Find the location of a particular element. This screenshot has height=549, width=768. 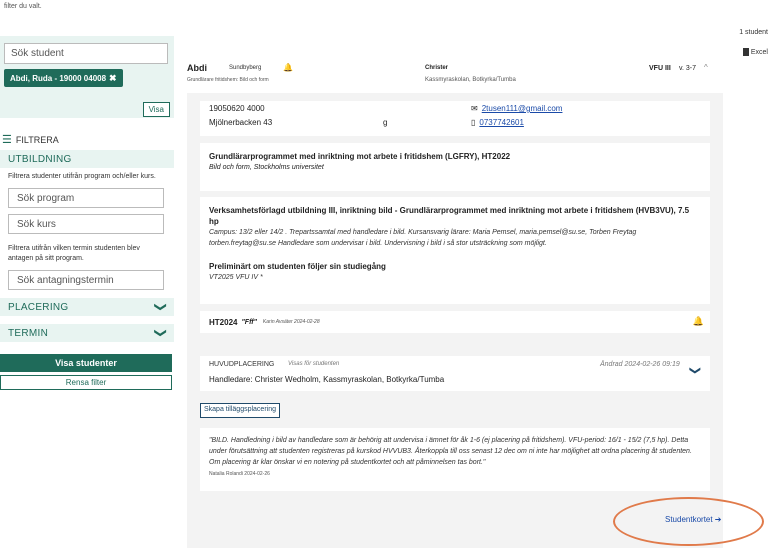

reminder-card: HT2024 "Fff" Karin Avsäter 2024-02-28 🔔 is located at coordinates (455, 322).